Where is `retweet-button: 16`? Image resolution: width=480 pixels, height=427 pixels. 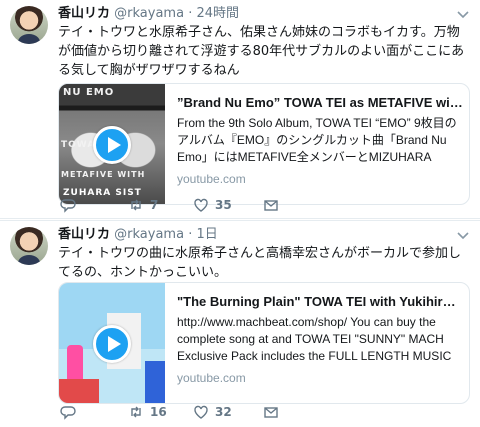 retweet-button: 16 is located at coordinates (147, 412).